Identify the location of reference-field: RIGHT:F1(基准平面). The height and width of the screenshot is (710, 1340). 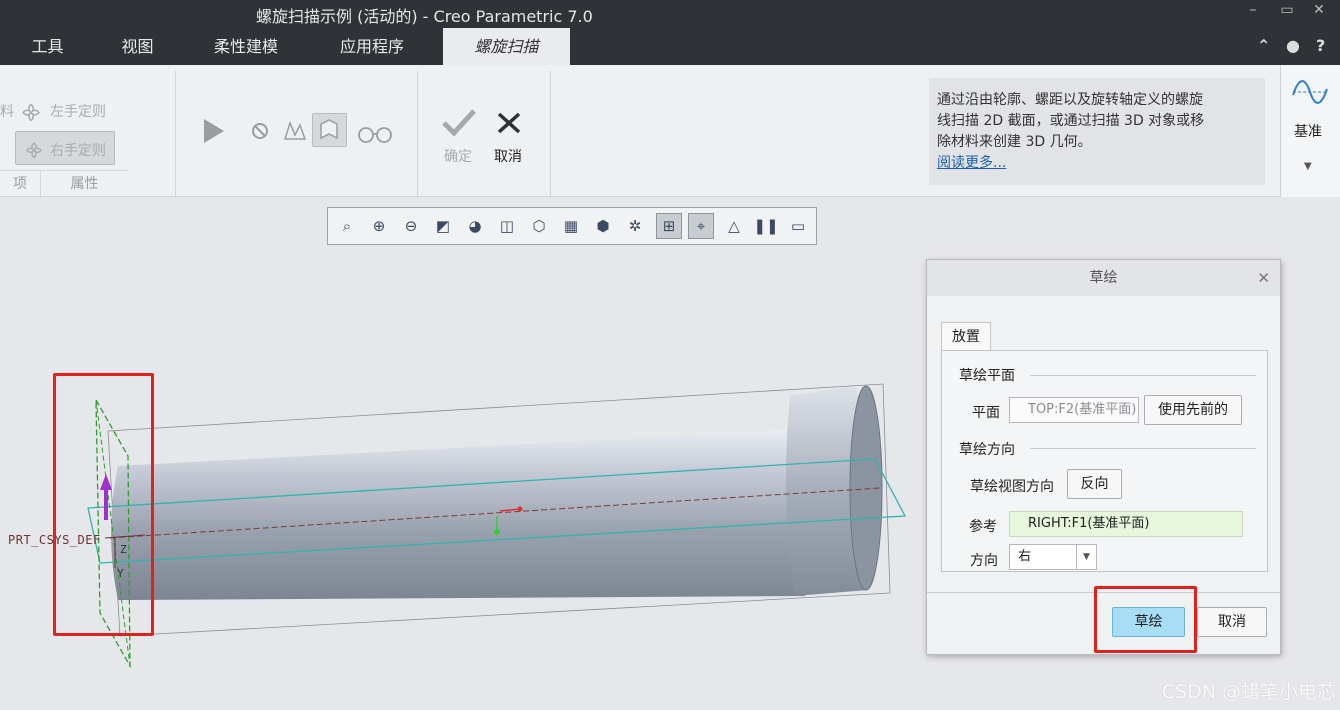
(1126, 524).